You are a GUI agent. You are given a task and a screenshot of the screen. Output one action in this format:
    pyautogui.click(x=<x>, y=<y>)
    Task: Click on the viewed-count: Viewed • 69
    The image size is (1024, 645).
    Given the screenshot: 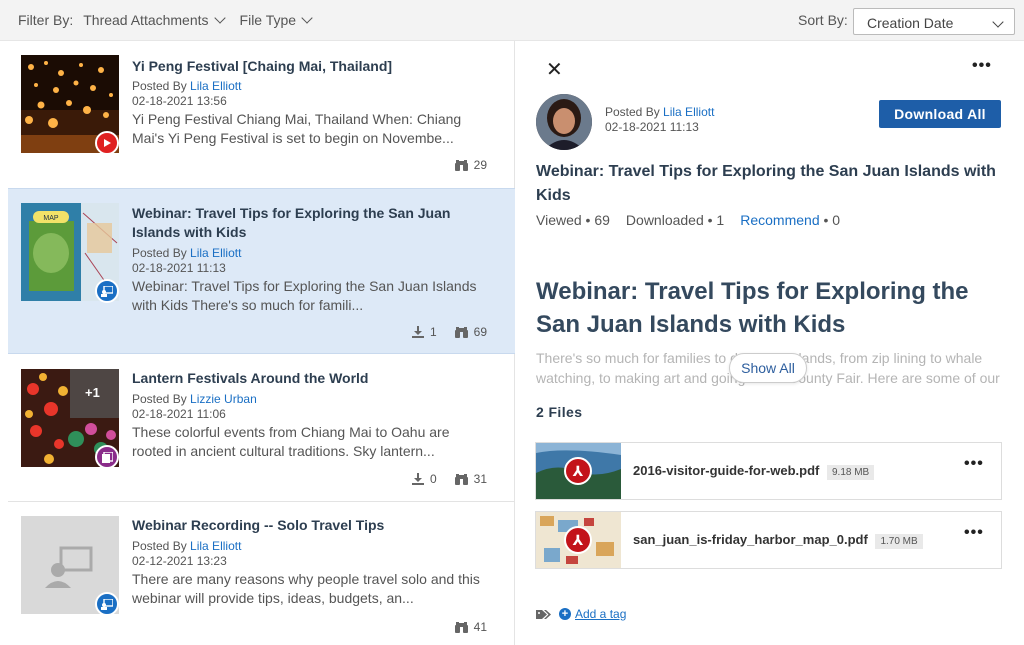 What is the action you would take?
    pyautogui.click(x=573, y=220)
    